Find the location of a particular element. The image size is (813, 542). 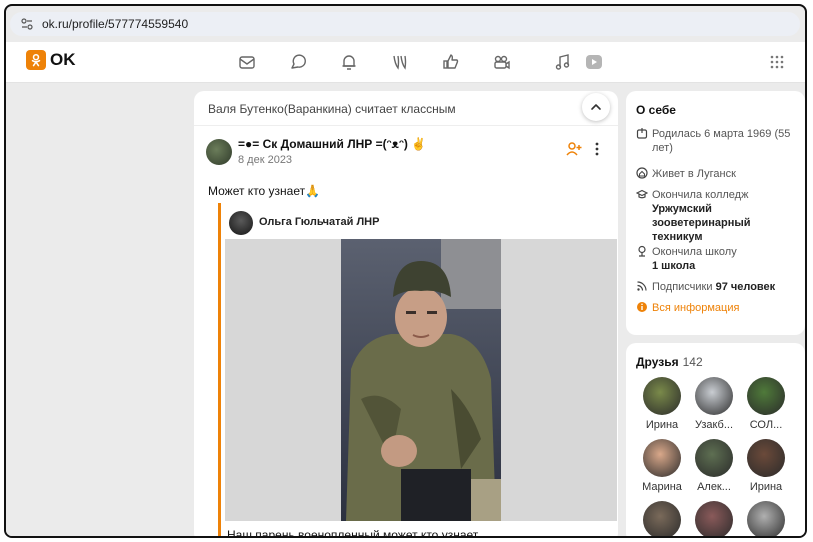

music-icon is located at coordinates (563, 62).